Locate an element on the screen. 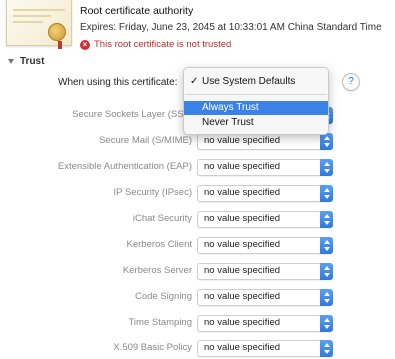  policy-label: Secure Sockets Layer (SSL) is located at coordinates (132, 114).